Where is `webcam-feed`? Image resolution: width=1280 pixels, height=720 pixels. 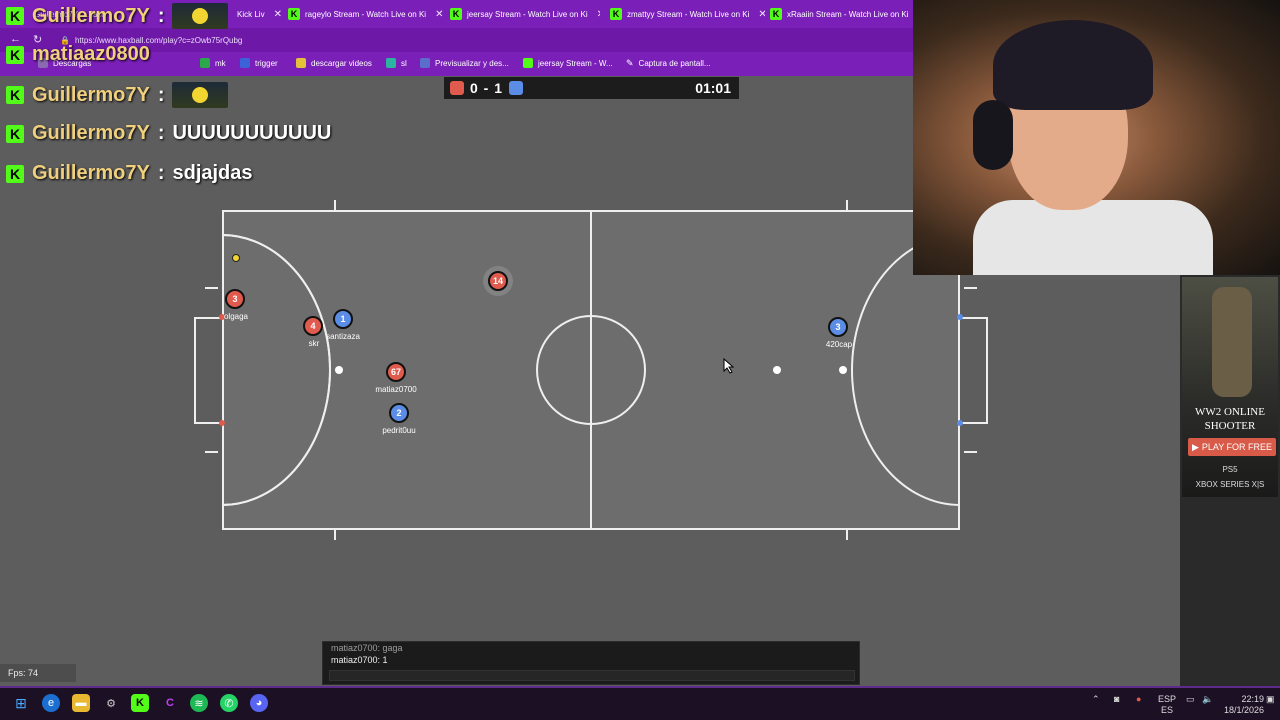
webcam-feed is located at coordinates (1096, 137).